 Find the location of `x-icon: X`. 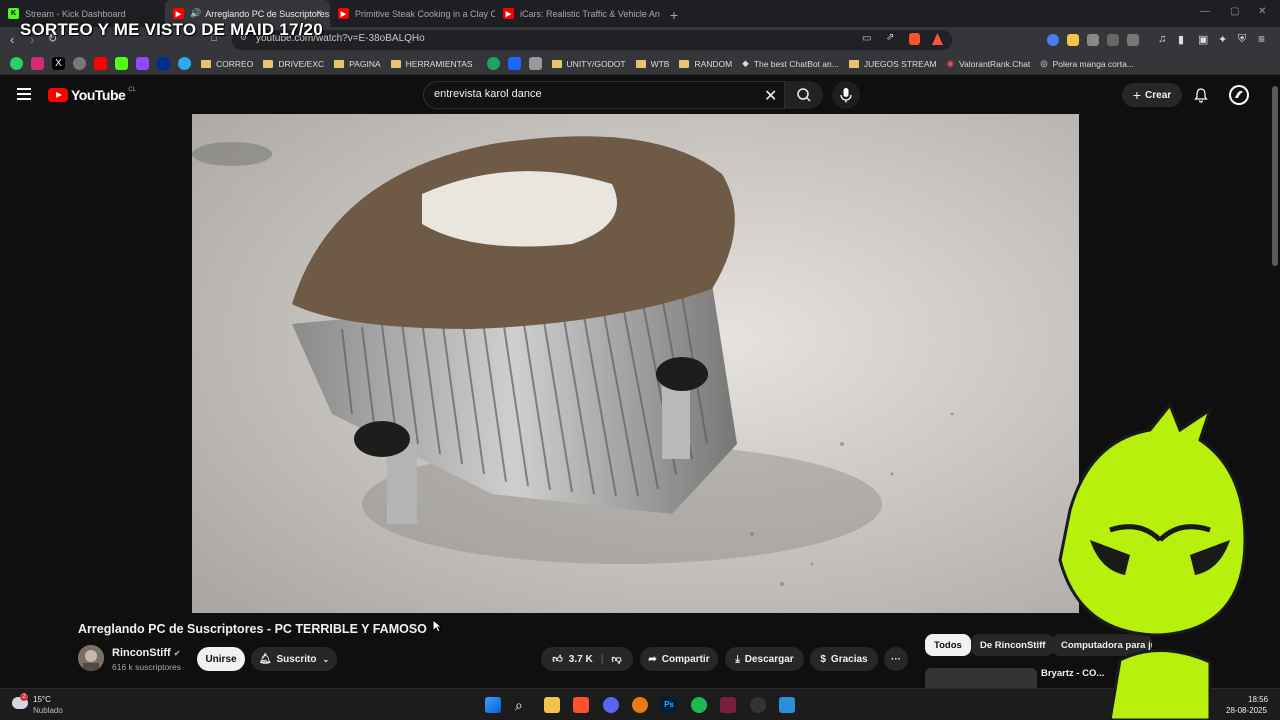

x-icon: X is located at coordinates (58, 63).